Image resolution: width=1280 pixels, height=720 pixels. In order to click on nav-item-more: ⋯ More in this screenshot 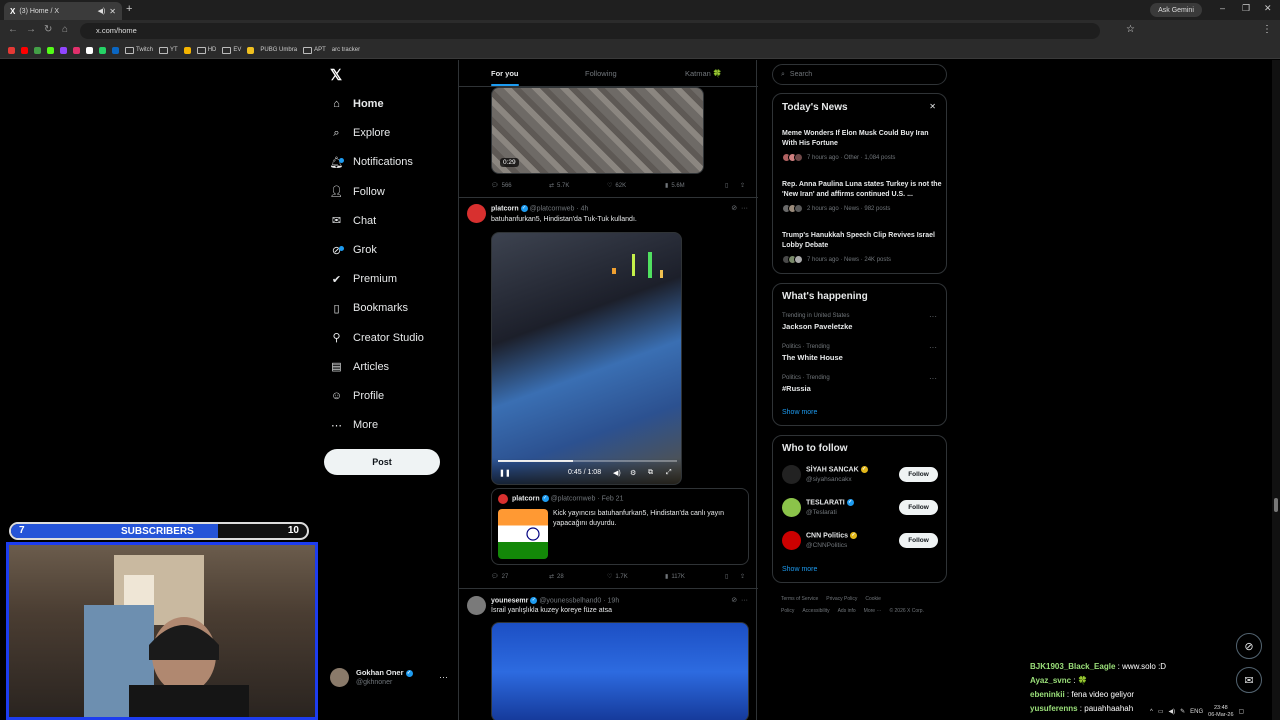, I will do `click(354, 425)`.